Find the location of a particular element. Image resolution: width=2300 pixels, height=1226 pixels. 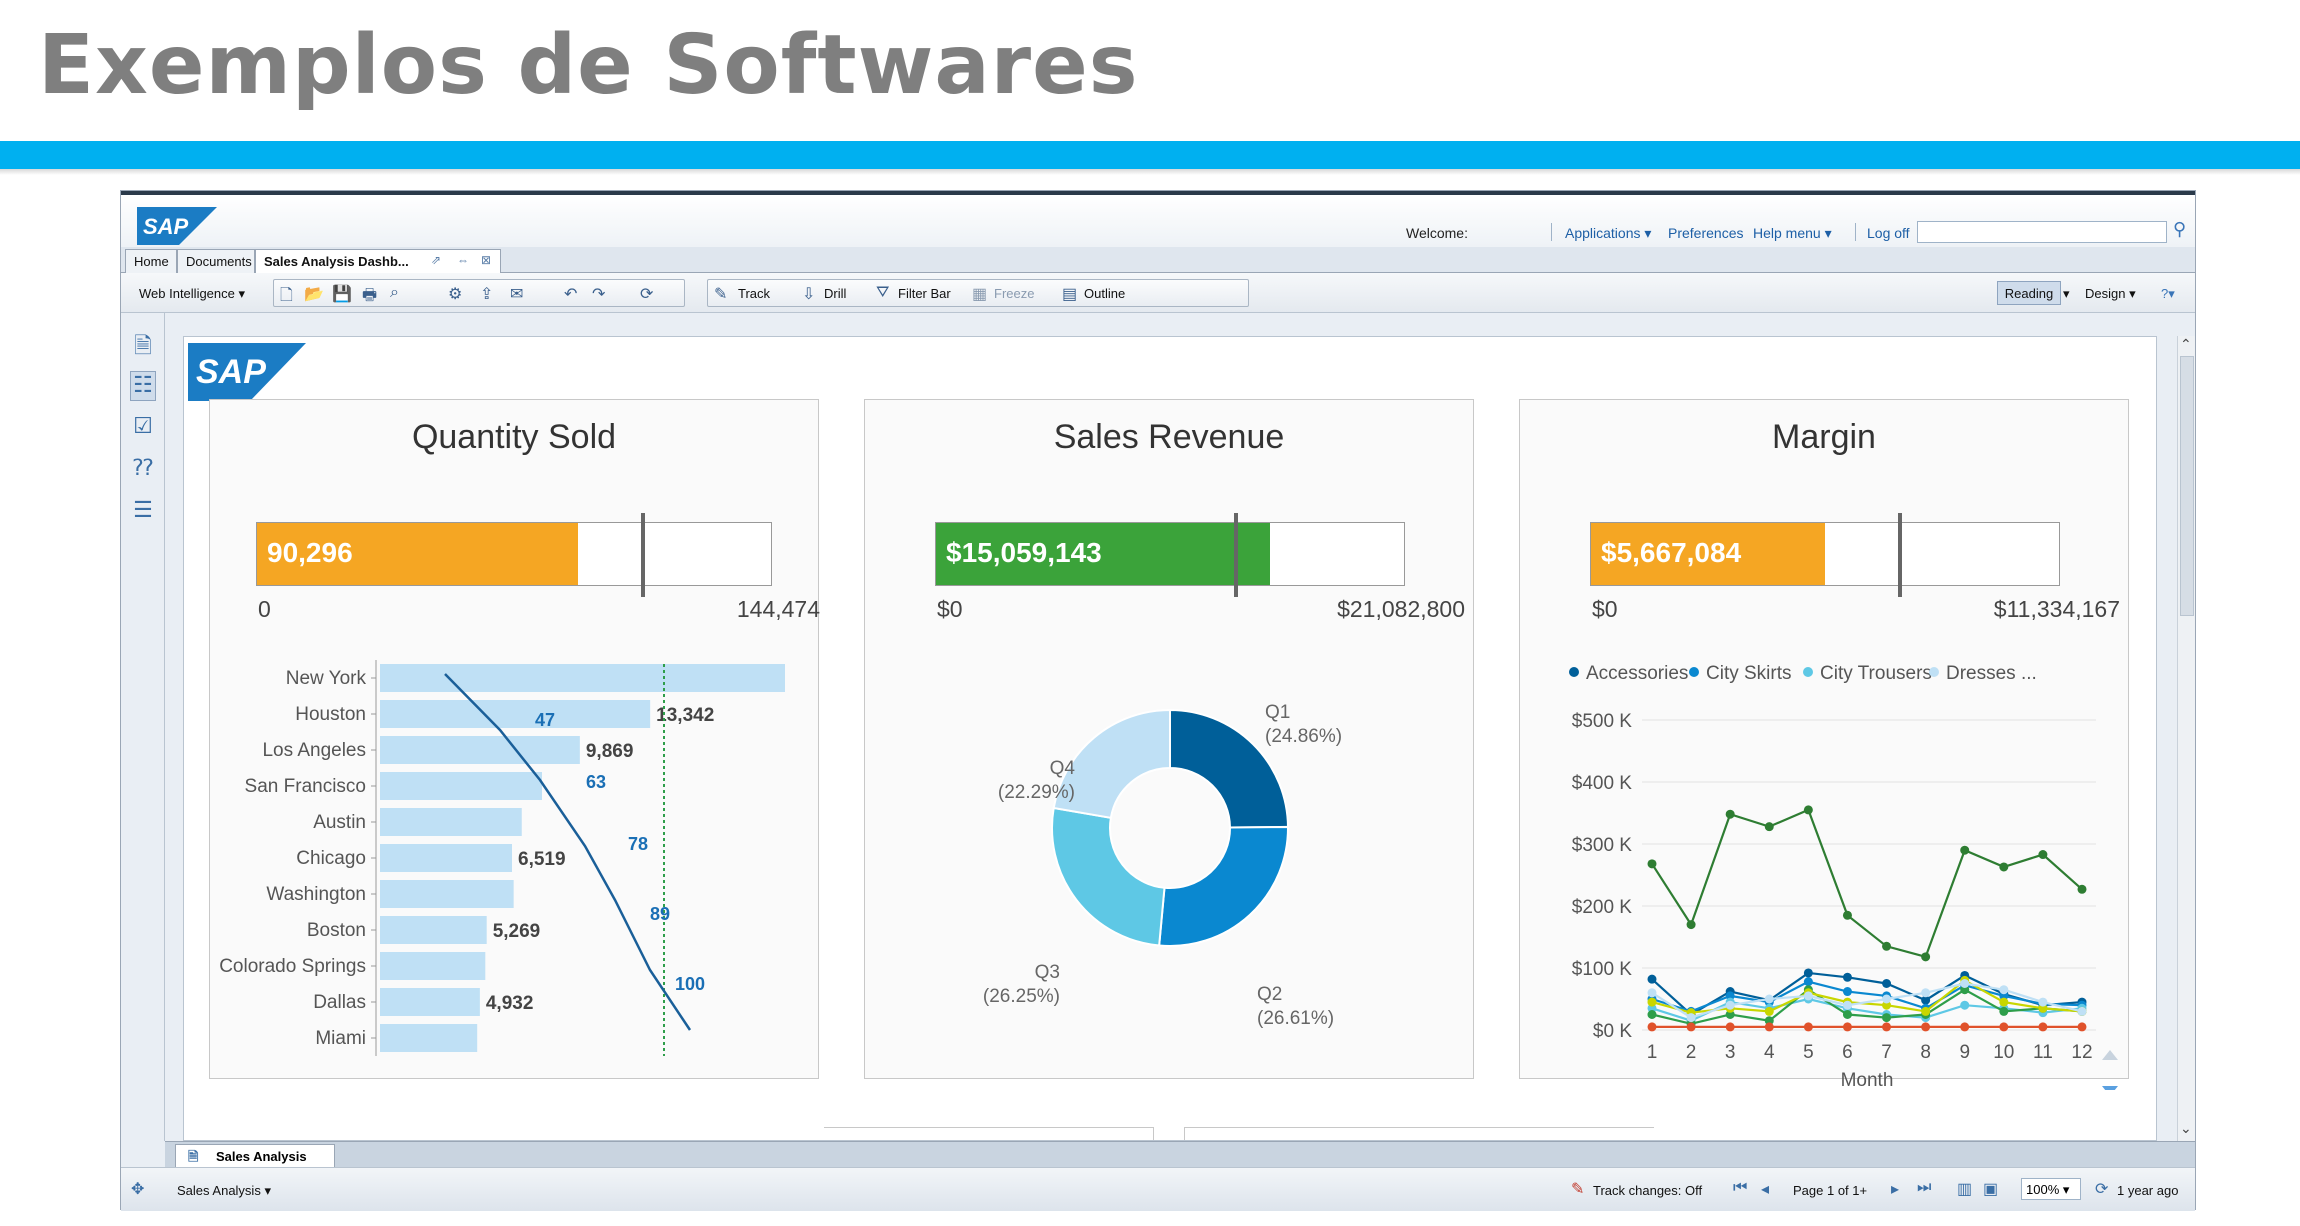

document-structure-icon: ✥ is located at coordinates (137, 1189).